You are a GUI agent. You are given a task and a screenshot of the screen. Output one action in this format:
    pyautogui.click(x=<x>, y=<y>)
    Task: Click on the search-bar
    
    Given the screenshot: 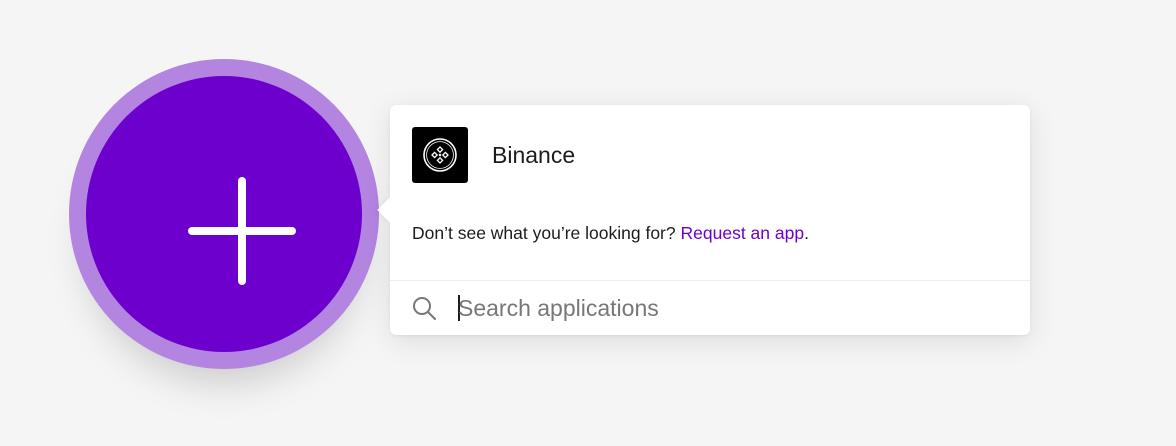 What is the action you would take?
    pyautogui.click(x=710, y=308)
    